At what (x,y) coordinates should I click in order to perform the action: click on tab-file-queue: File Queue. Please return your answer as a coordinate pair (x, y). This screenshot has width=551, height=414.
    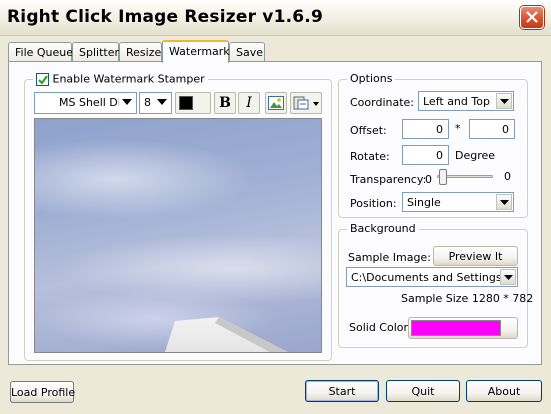
    Looking at the image, I should click on (40, 52).